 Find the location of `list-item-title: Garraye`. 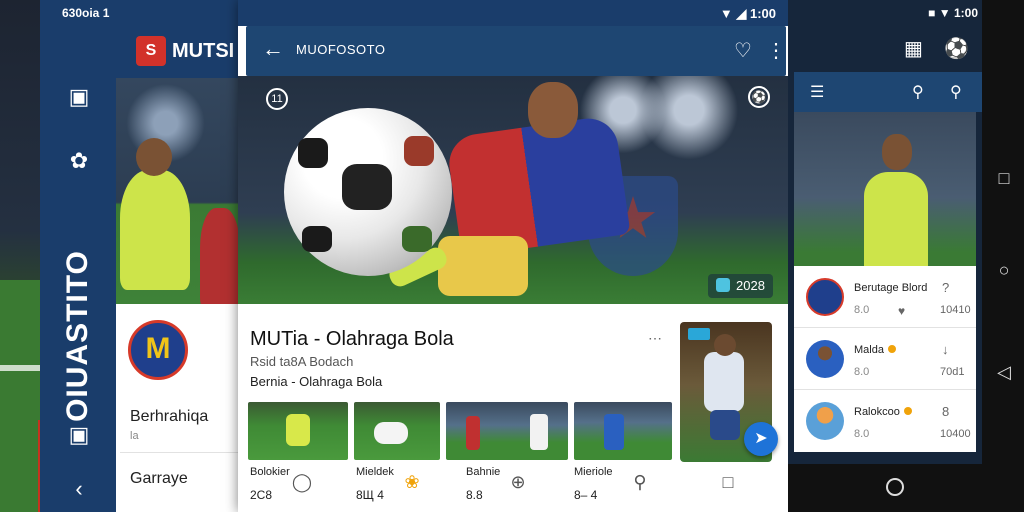

list-item-title: Garraye is located at coordinates (159, 479).